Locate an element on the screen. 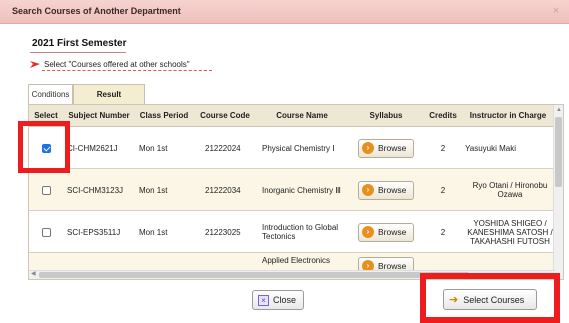 The width and height of the screenshot is (569, 323). close-button: × Close is located at coordinates (278, 300).